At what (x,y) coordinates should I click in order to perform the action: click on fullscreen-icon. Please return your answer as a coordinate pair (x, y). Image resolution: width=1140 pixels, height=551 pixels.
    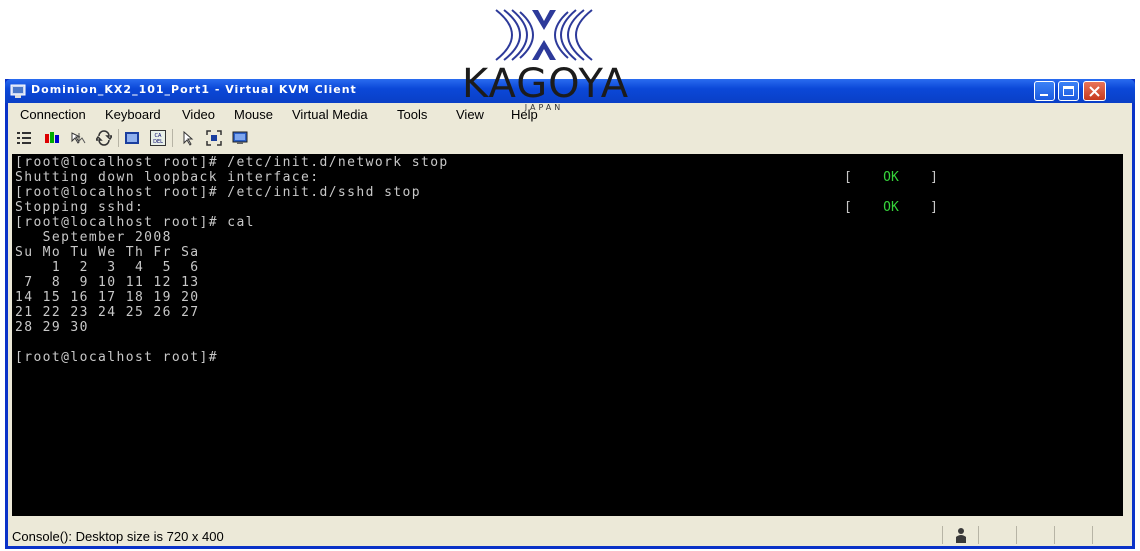
    Looking at the image, I should click on (214, 138).